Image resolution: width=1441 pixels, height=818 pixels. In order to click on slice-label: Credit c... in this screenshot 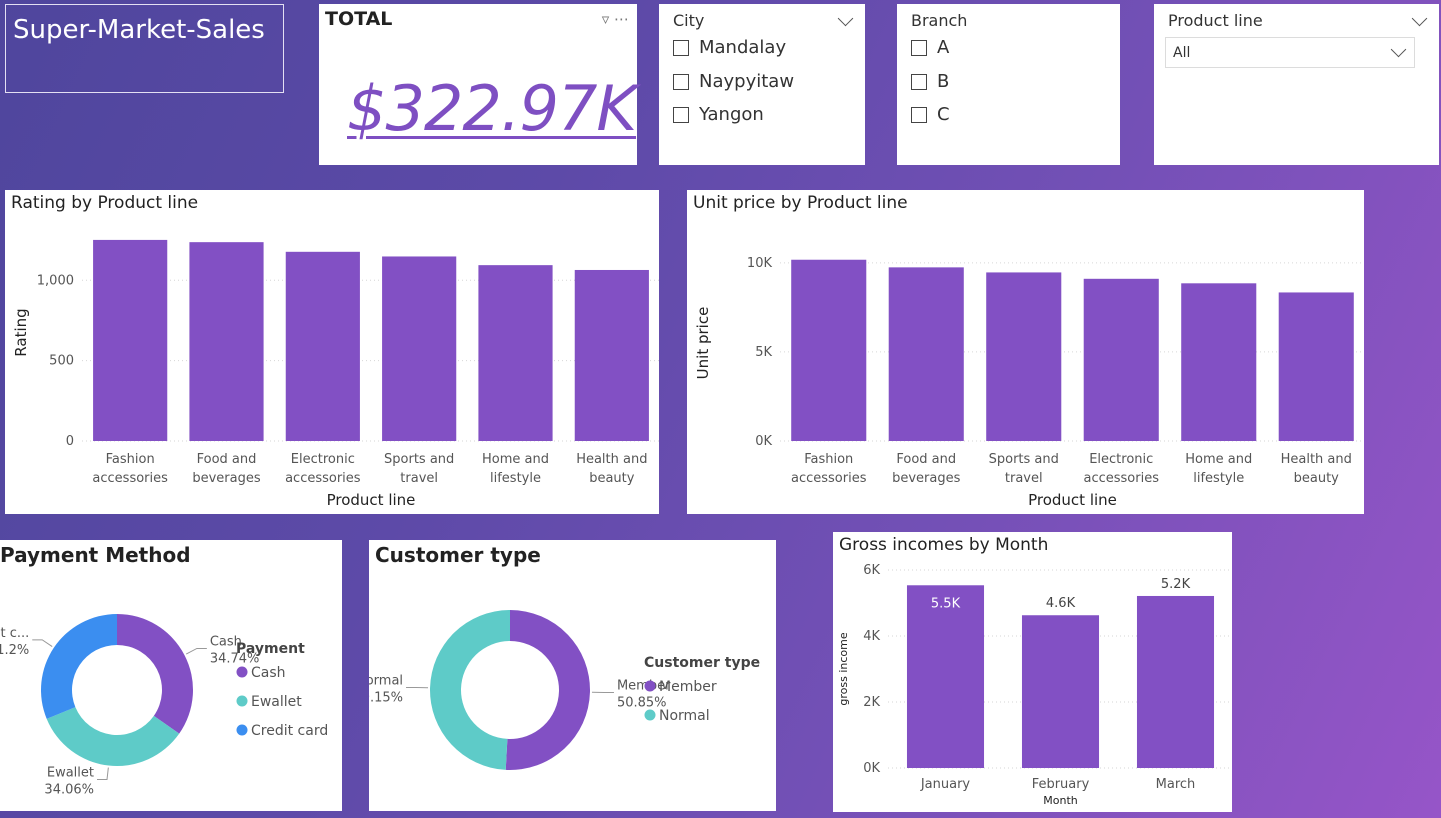, I will do `click(14, 633)`.